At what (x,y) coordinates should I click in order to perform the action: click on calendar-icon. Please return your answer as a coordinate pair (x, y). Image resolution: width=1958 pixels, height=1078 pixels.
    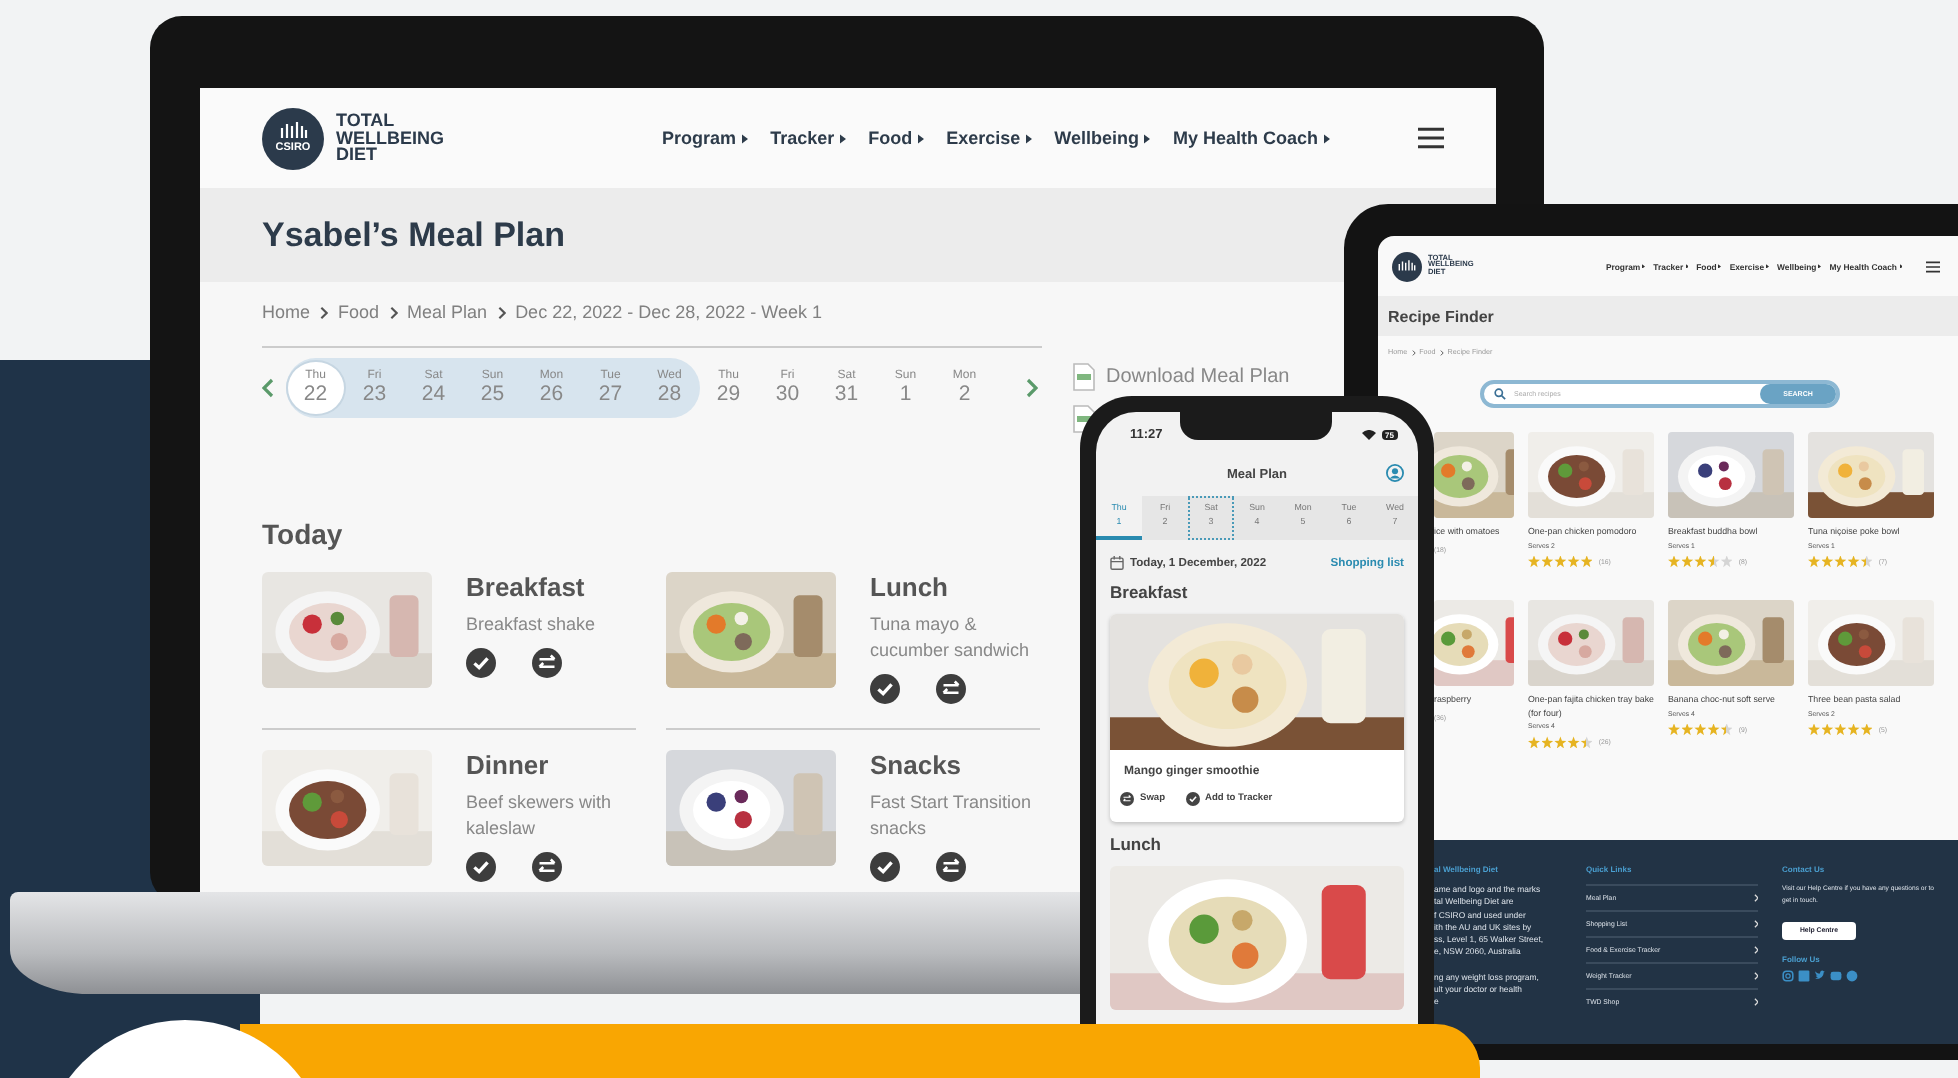
    Looking at the image, I should click on (1117, 563).